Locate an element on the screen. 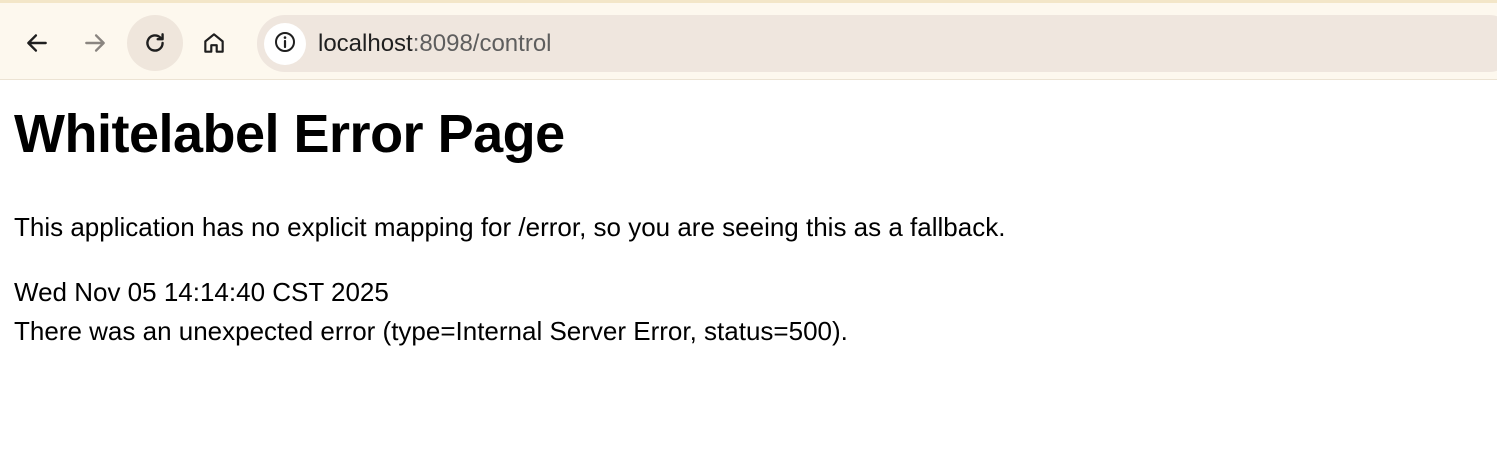  home-button is located at coordinates (214, 43).